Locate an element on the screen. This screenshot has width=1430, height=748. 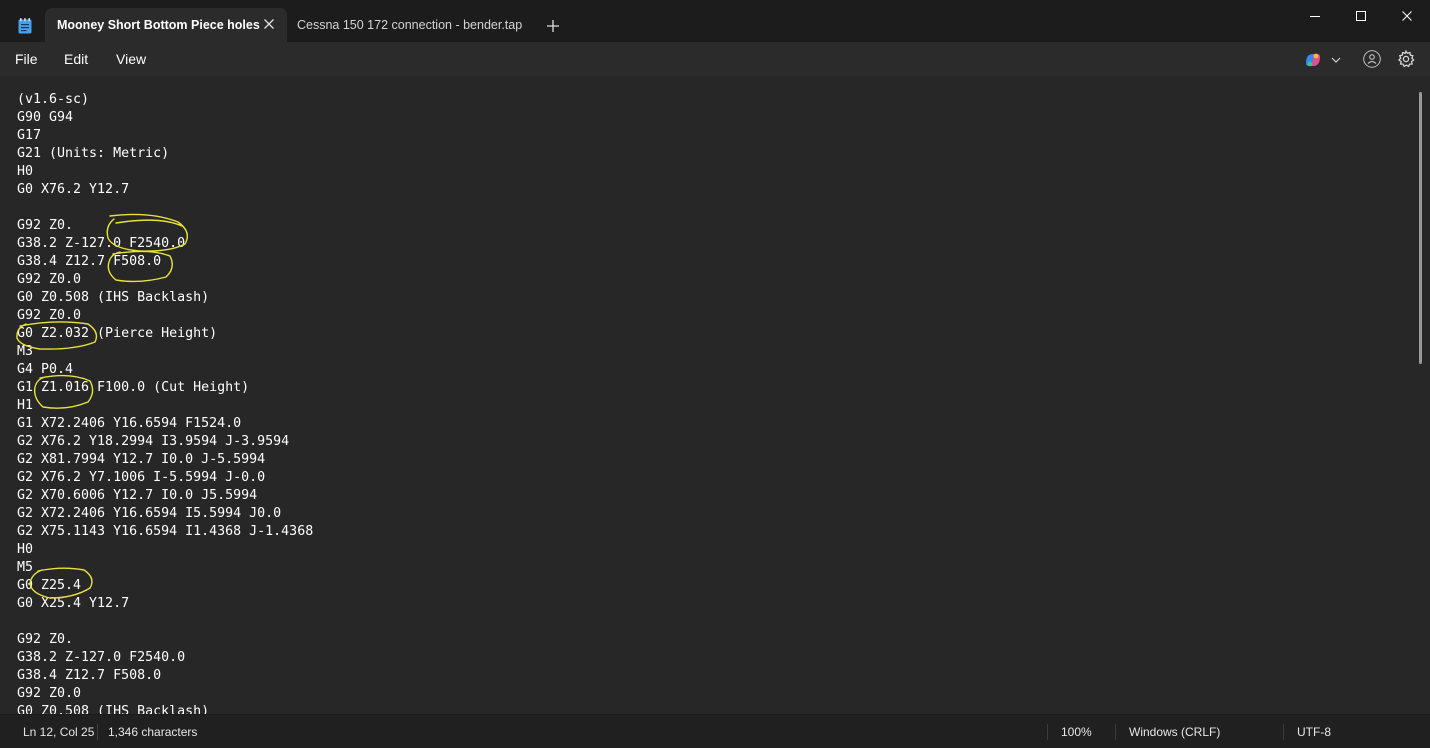
tab-cessna-150-172-connection: Cessna 150 172 connection - bender.tap is located at coordinates (409, 25).